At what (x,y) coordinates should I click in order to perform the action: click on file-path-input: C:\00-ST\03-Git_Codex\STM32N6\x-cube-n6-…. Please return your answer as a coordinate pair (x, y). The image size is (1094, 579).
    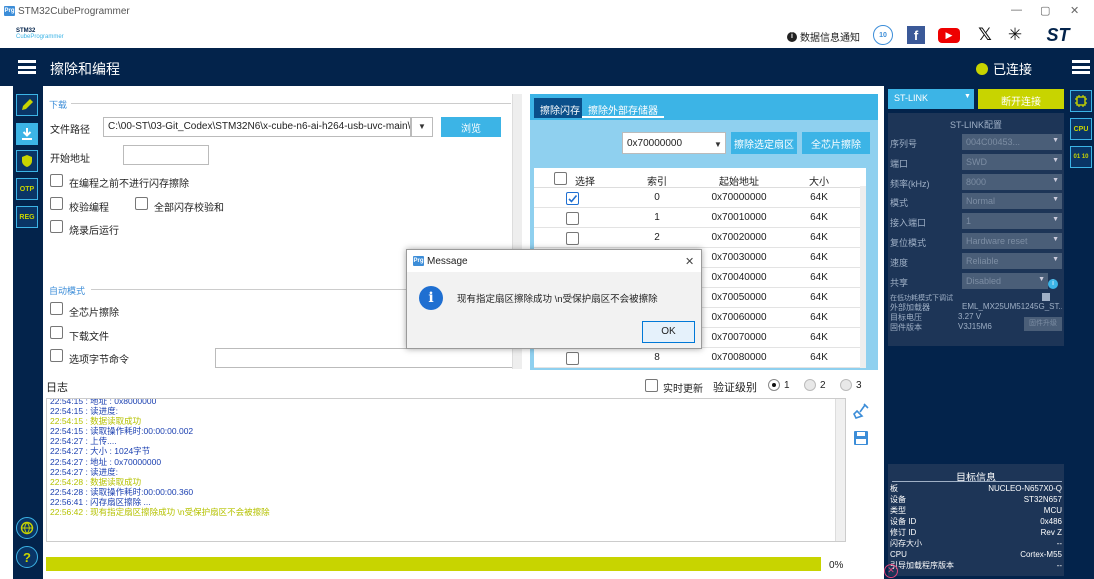
    Looking at the image, I should click on (257, 127).